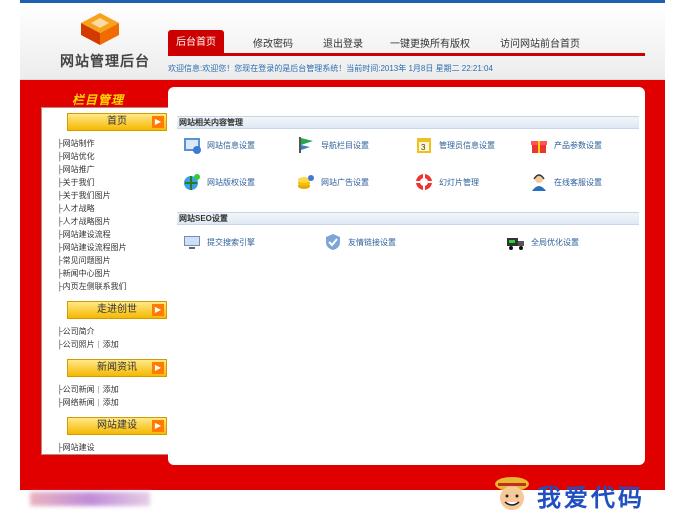  I want to click on admin-calendar-icon: 3, so click(424, 145).